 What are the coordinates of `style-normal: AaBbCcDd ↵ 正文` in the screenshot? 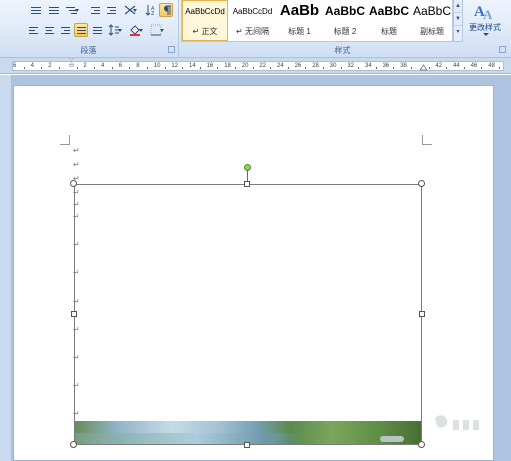 It's located at (205, 20).